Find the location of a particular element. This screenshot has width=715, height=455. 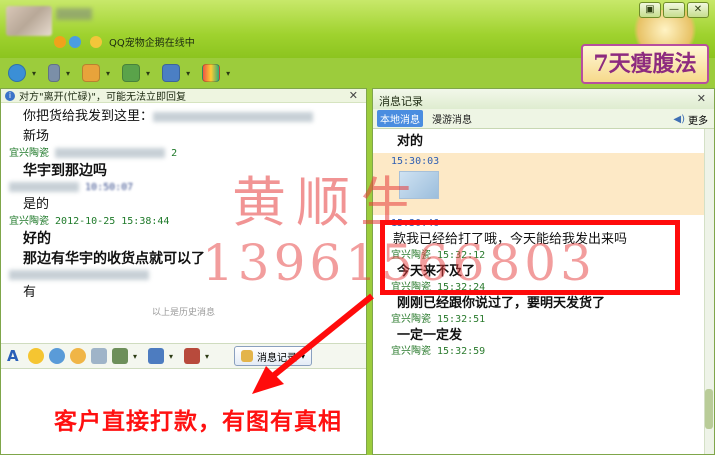

history-timestamp: 宜兴陶瓷 15:32:12 is located at coordinates (438, 255).